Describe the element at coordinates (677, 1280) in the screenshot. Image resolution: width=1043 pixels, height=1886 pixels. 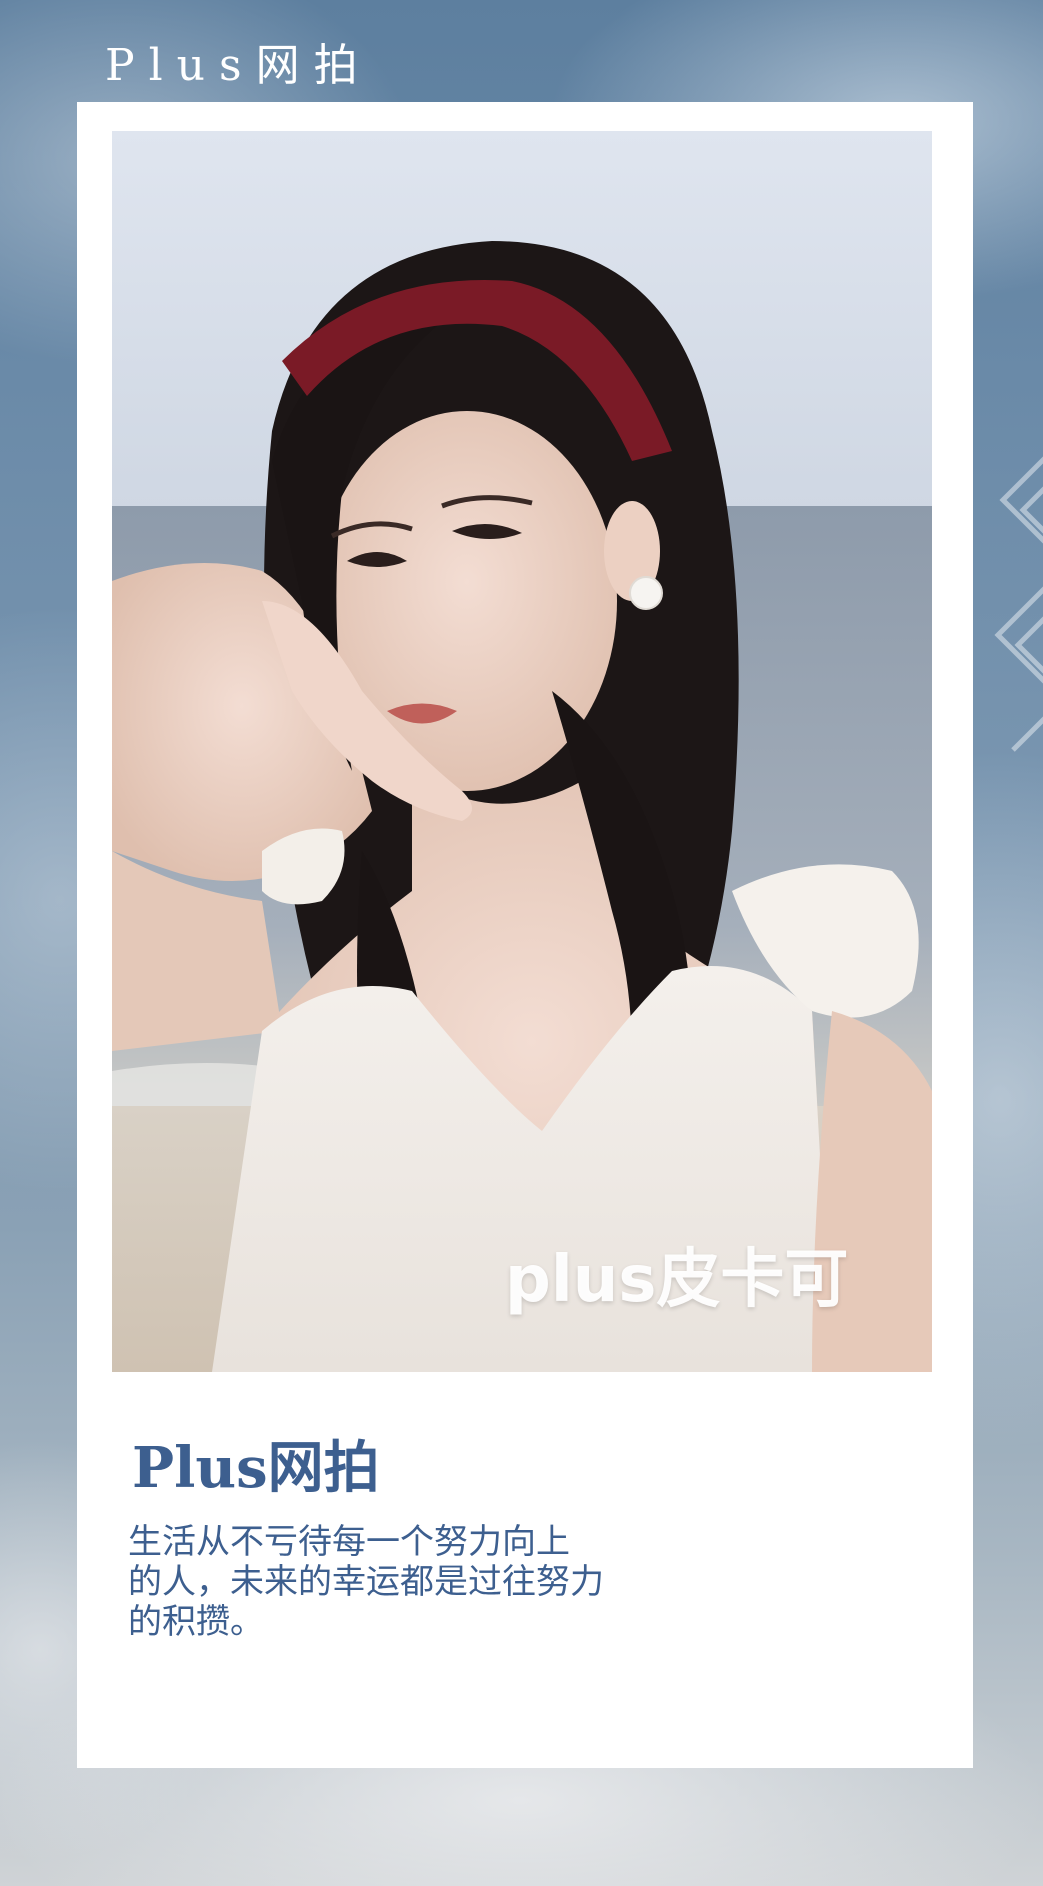
I see `photo-watermark: plus皮卡可` at that location.